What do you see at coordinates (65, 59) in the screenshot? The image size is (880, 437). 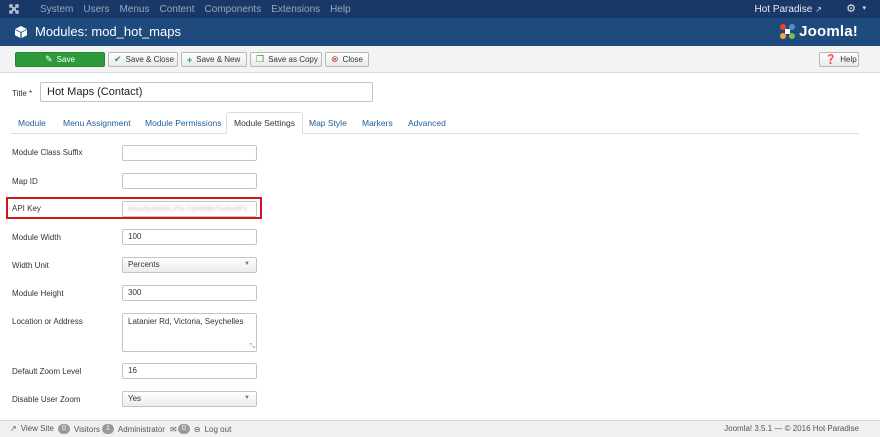 I see `save-label: Save` at bounding box center [65, 59].